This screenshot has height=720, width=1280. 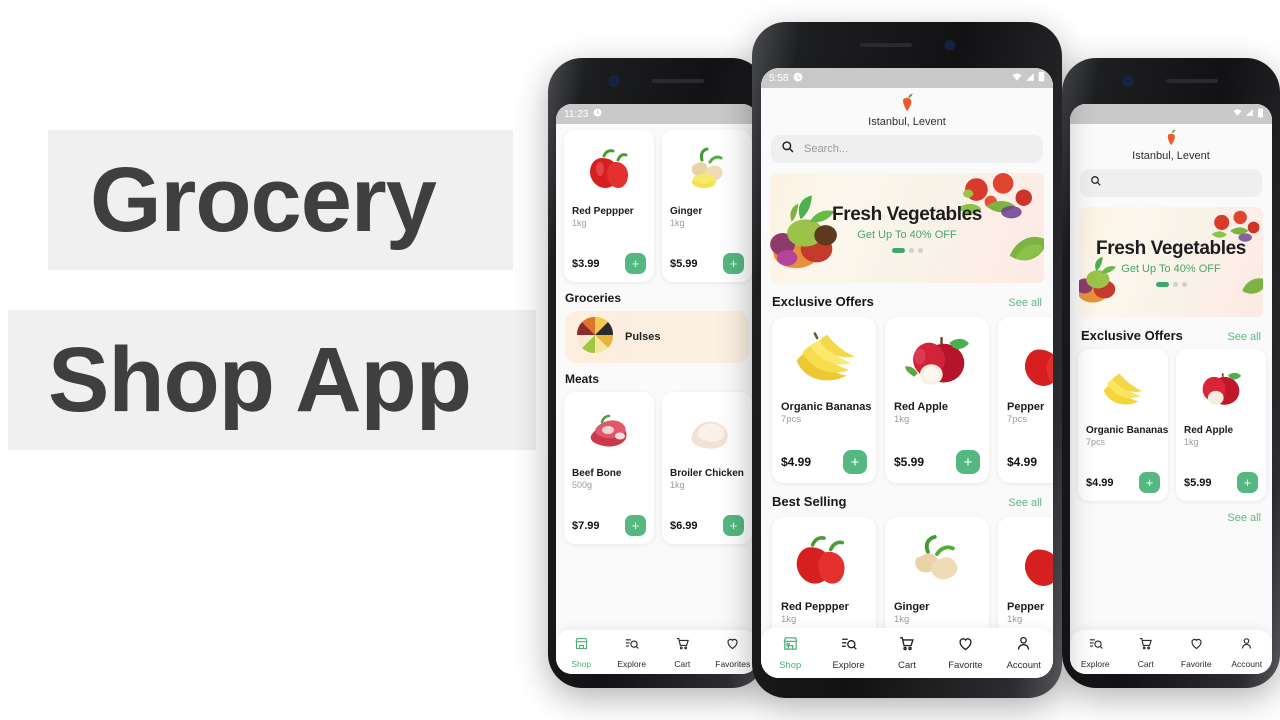 I want to click on product-name: Pepper, so click(x=1026, y=407).